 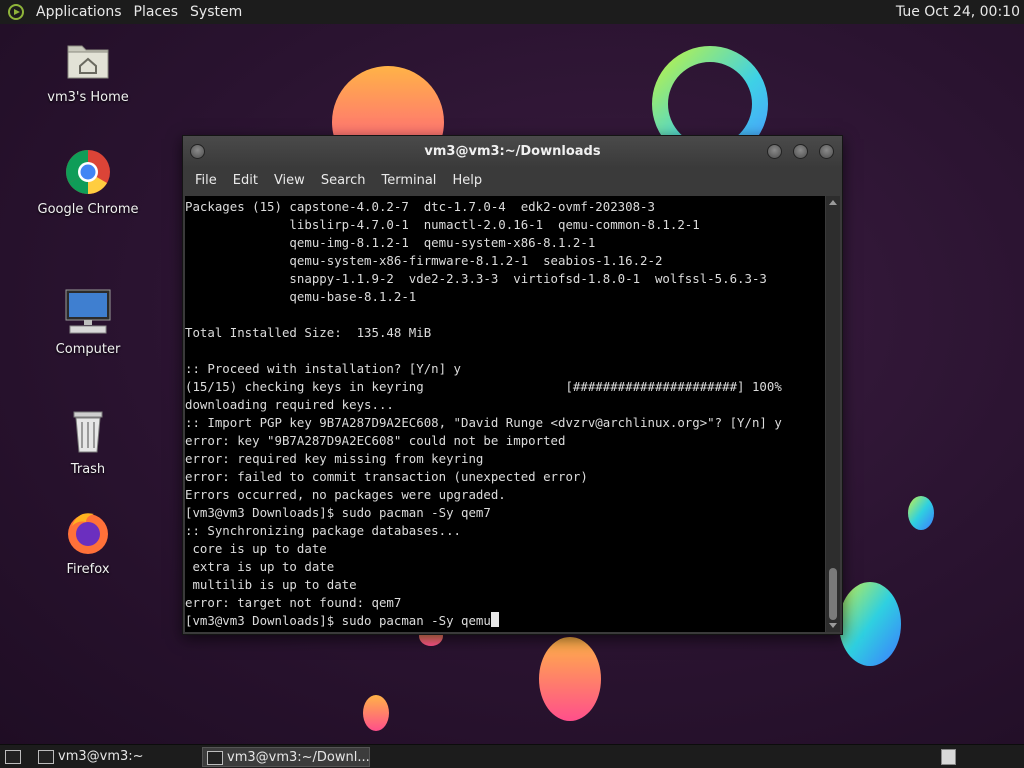 What do you see at coordinates (88, 60) in the screenshot?
I see `home-folder-icon` at bounding box center [88, 60].